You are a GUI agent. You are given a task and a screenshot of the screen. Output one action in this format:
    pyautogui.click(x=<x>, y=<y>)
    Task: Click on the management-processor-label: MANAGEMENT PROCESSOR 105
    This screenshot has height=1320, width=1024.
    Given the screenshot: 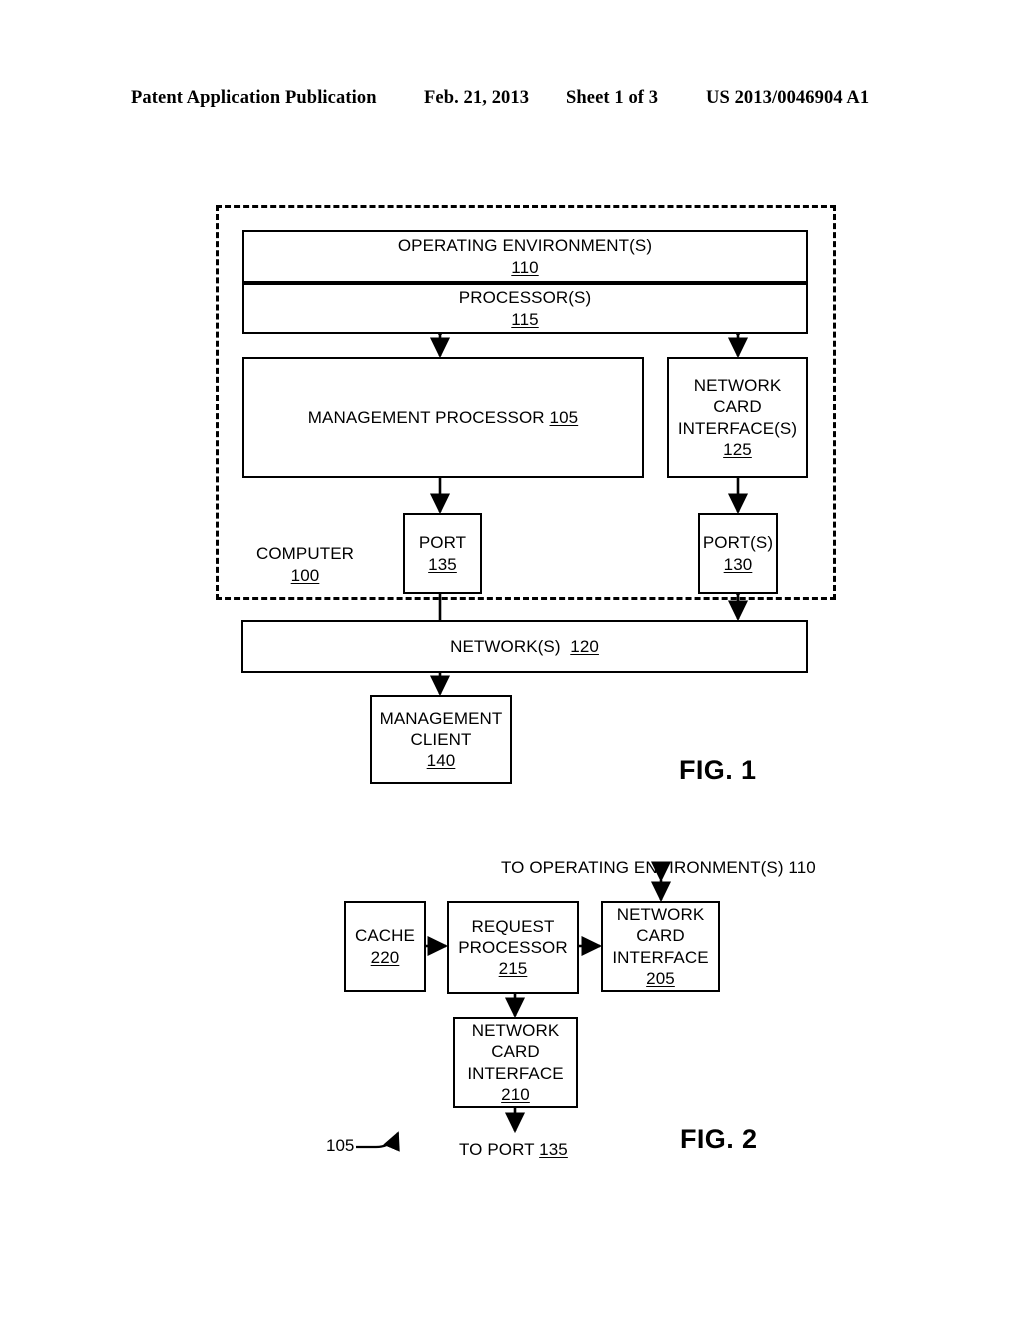 What is the action you would take?
    pyautogui.click(x=443, y=417)
    